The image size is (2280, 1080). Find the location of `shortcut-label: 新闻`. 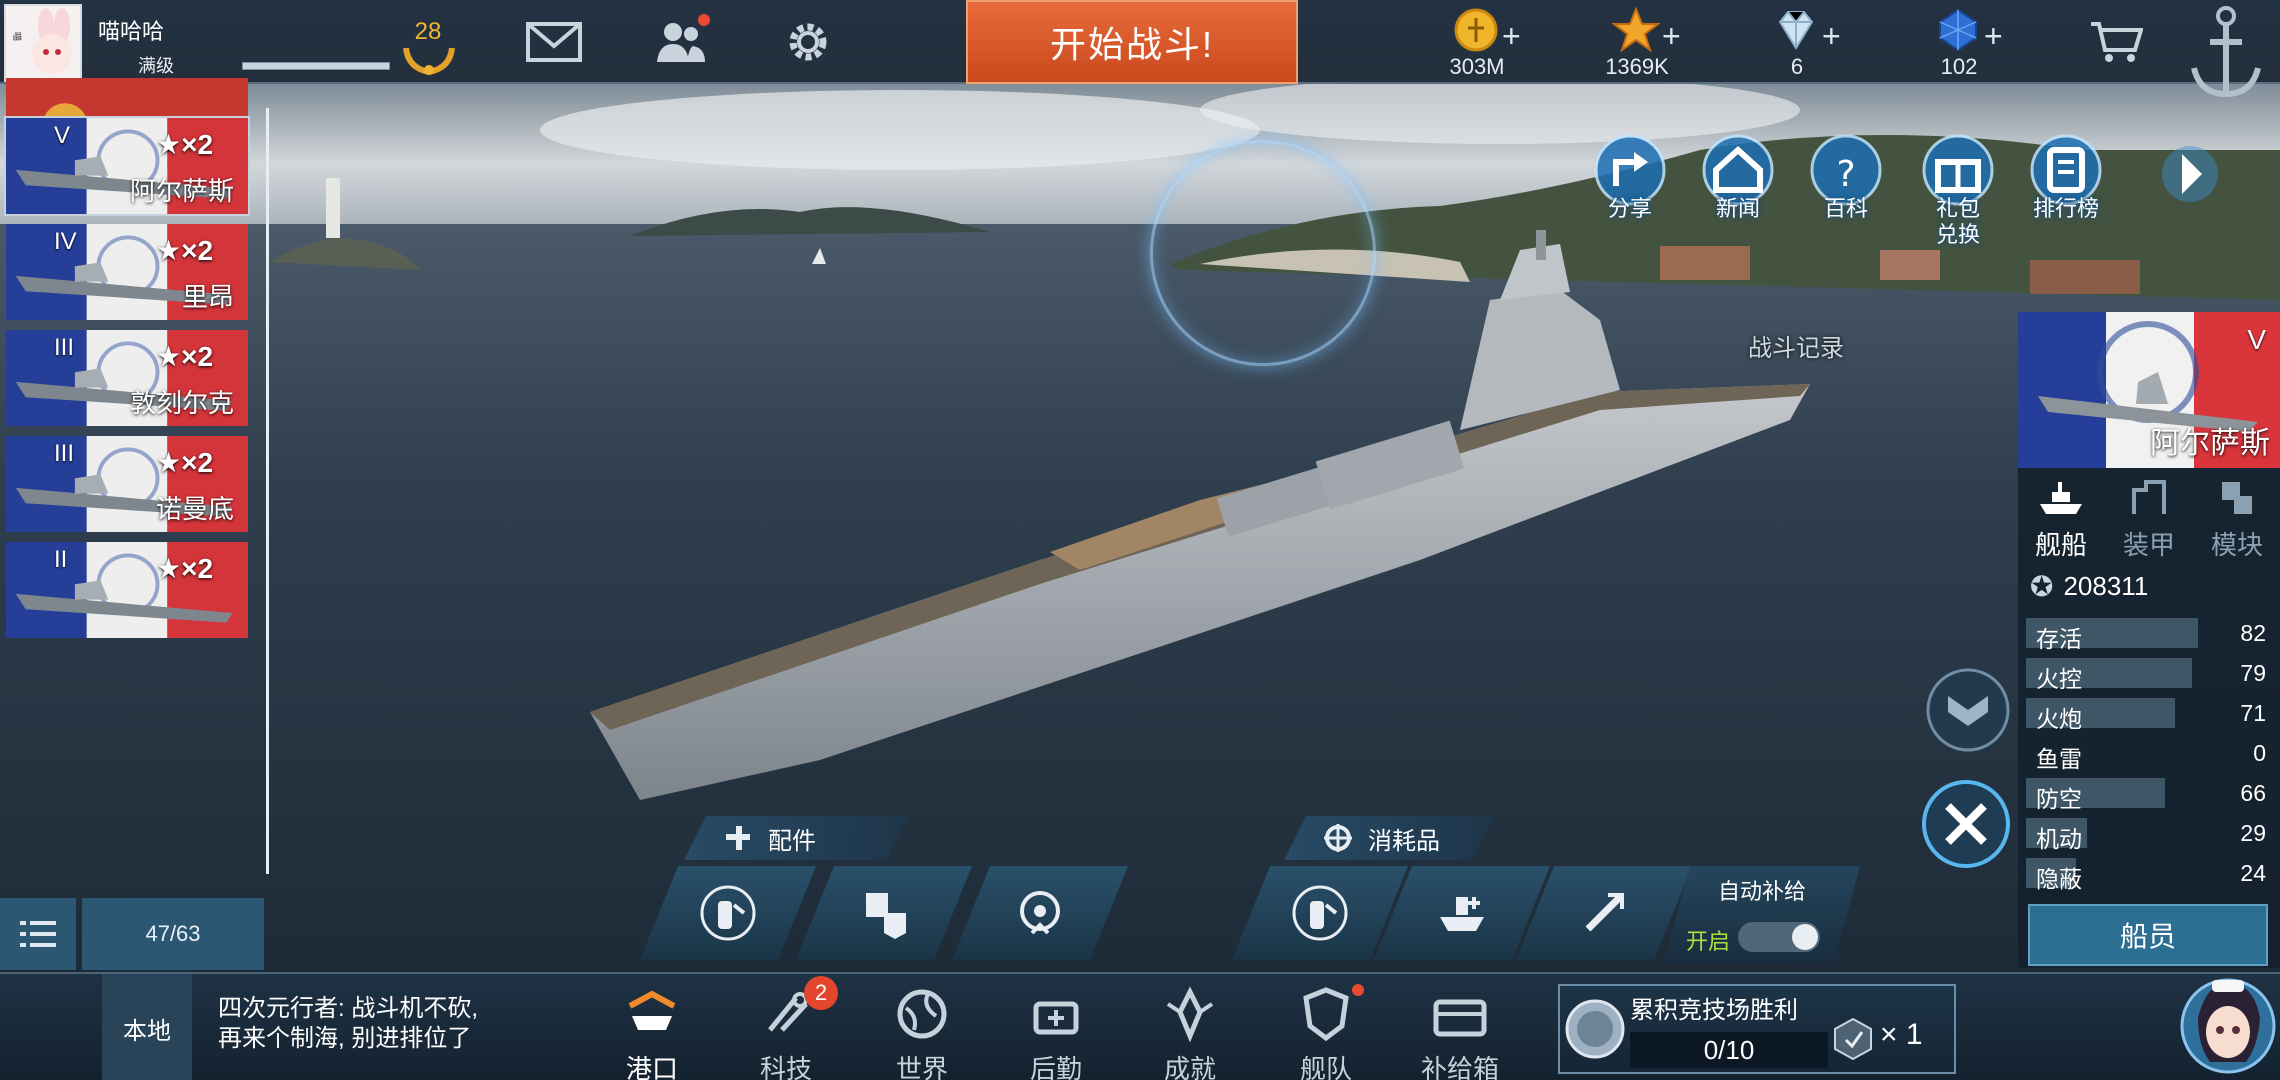

shortcut-label: 新闻 is located at coordinates (1737, 208).